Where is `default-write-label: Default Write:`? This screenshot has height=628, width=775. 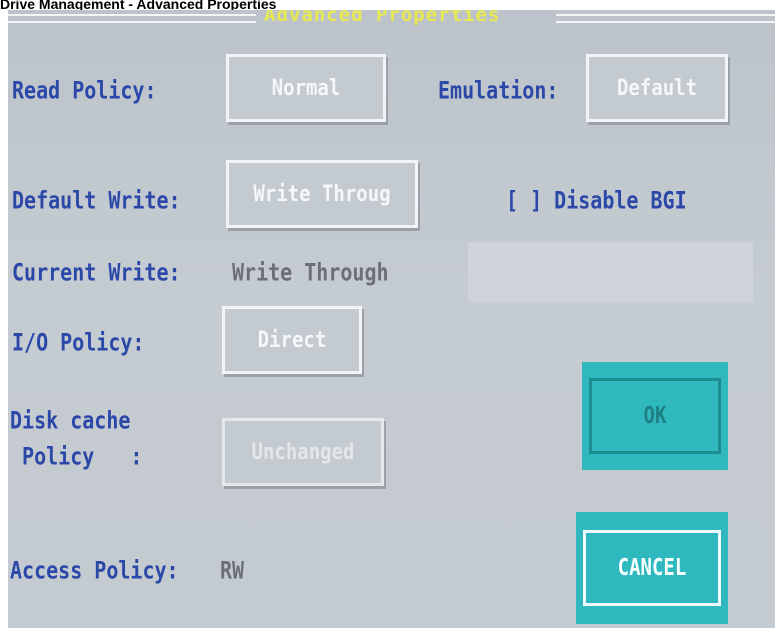
default-write-label: Default Write: is located at coordinates (96, 200).